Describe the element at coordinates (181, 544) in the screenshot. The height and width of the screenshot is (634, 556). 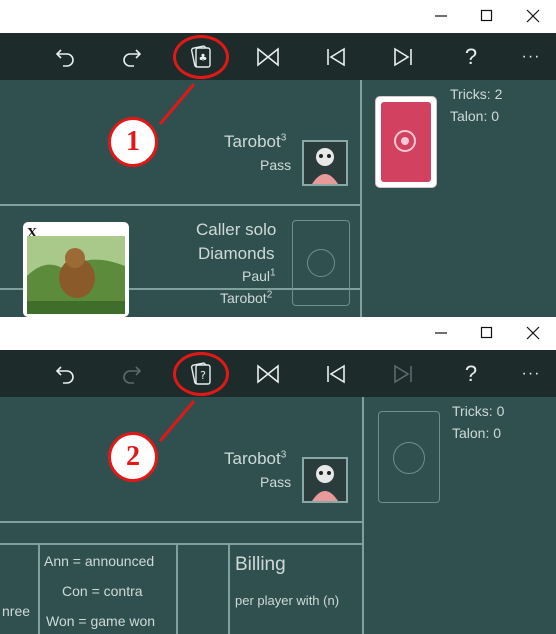
I see `divider-table-top` at that location.